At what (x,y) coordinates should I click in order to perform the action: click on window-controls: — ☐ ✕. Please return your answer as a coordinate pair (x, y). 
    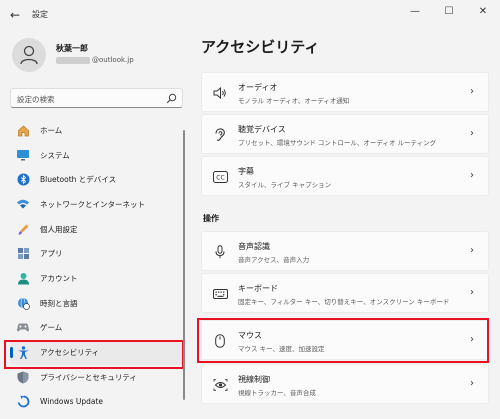
    Looking at the image, I should click on (449, 12).